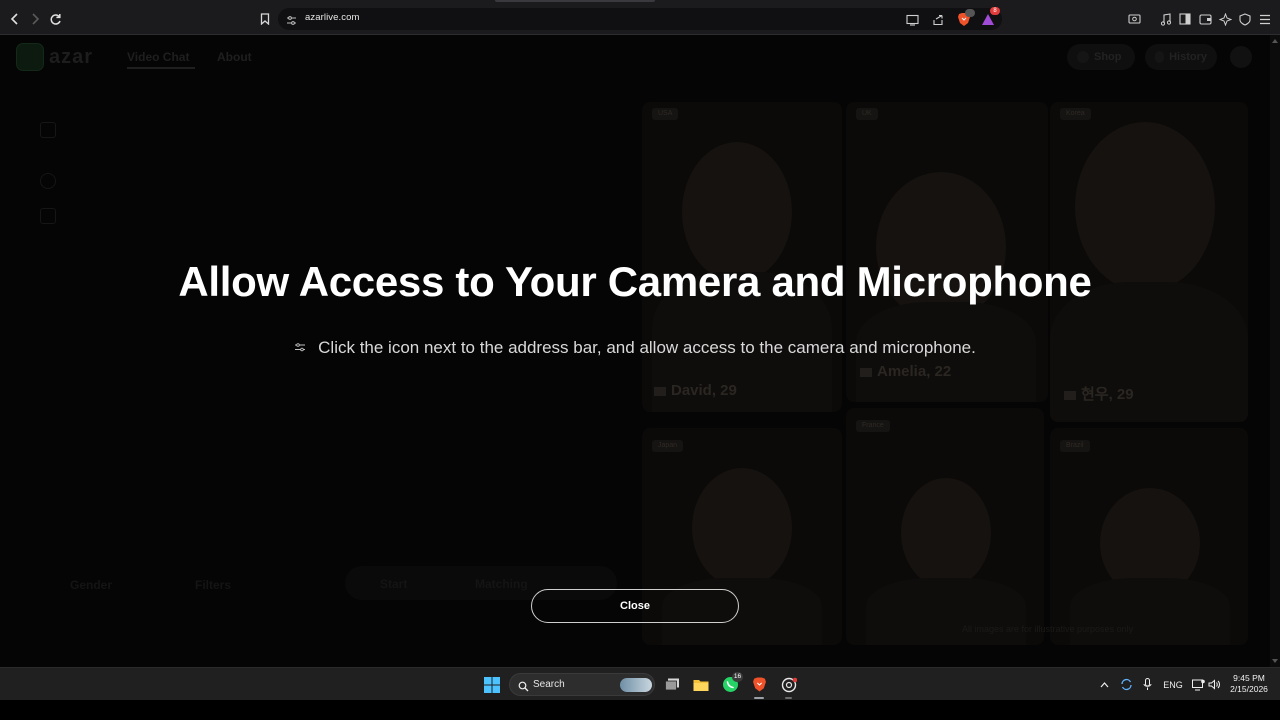 This screenshot has width=1280, height=720. Describe the element at coordinates (300, 347) in the screenshot. I see `tune-settings-icon` at that location.